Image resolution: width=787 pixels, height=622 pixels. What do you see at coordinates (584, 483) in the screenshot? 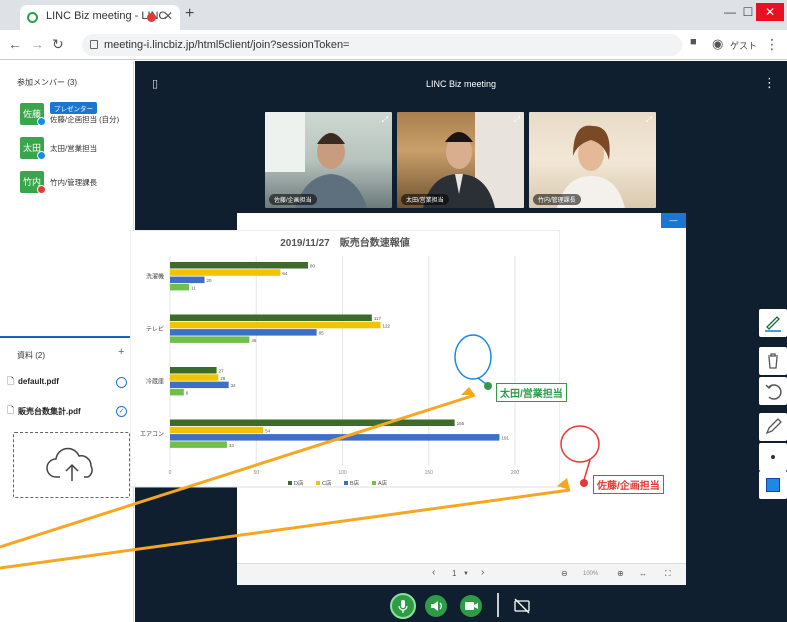
I see `pointer-dot-red` at bounding box center [584, 483].